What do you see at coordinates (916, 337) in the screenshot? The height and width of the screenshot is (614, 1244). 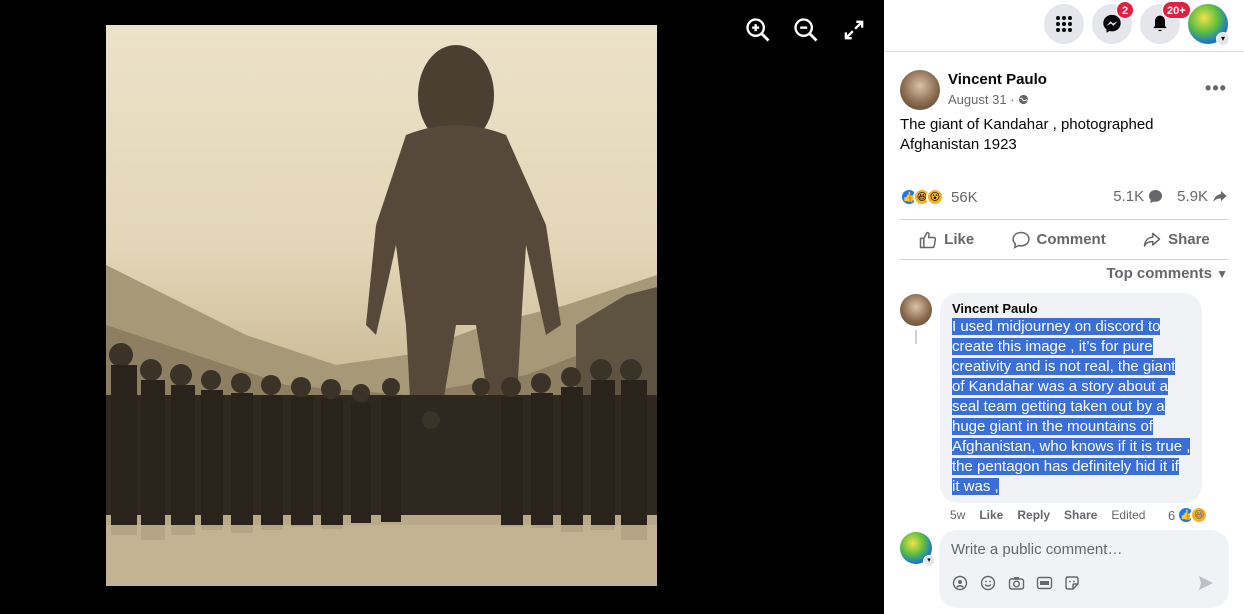 I see `thread-line` at bounding box center [916, 337].